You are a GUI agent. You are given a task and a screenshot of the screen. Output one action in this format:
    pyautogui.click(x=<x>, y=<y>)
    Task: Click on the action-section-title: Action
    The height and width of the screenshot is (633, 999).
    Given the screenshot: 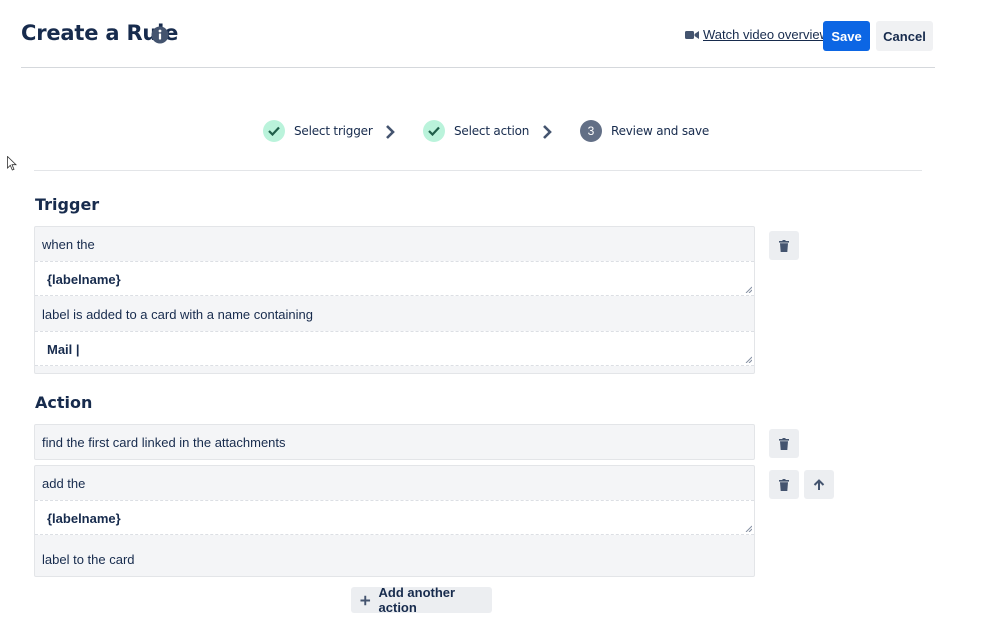 What is the action you would take?
    pyautogui.click(x=64, y=402)
    